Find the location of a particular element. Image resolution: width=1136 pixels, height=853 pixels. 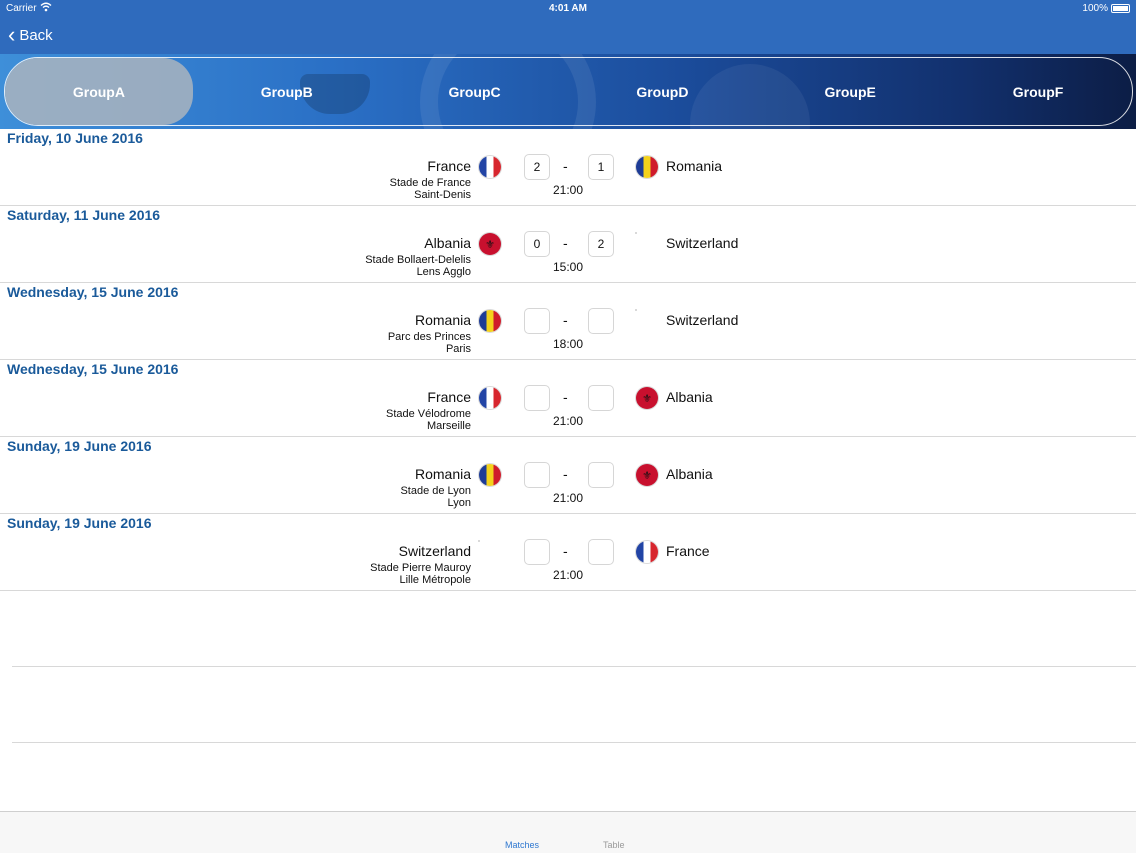

tab-group-a: GroupA is located at coordinates (99, 91).